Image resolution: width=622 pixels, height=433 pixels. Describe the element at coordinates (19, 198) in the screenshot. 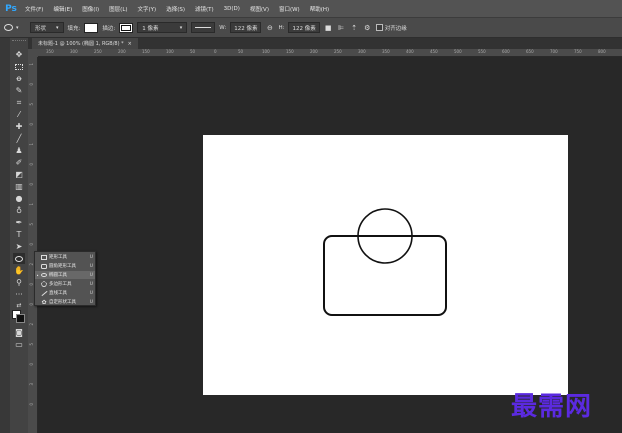

I see `blur-tool-icon: ●` at that location.